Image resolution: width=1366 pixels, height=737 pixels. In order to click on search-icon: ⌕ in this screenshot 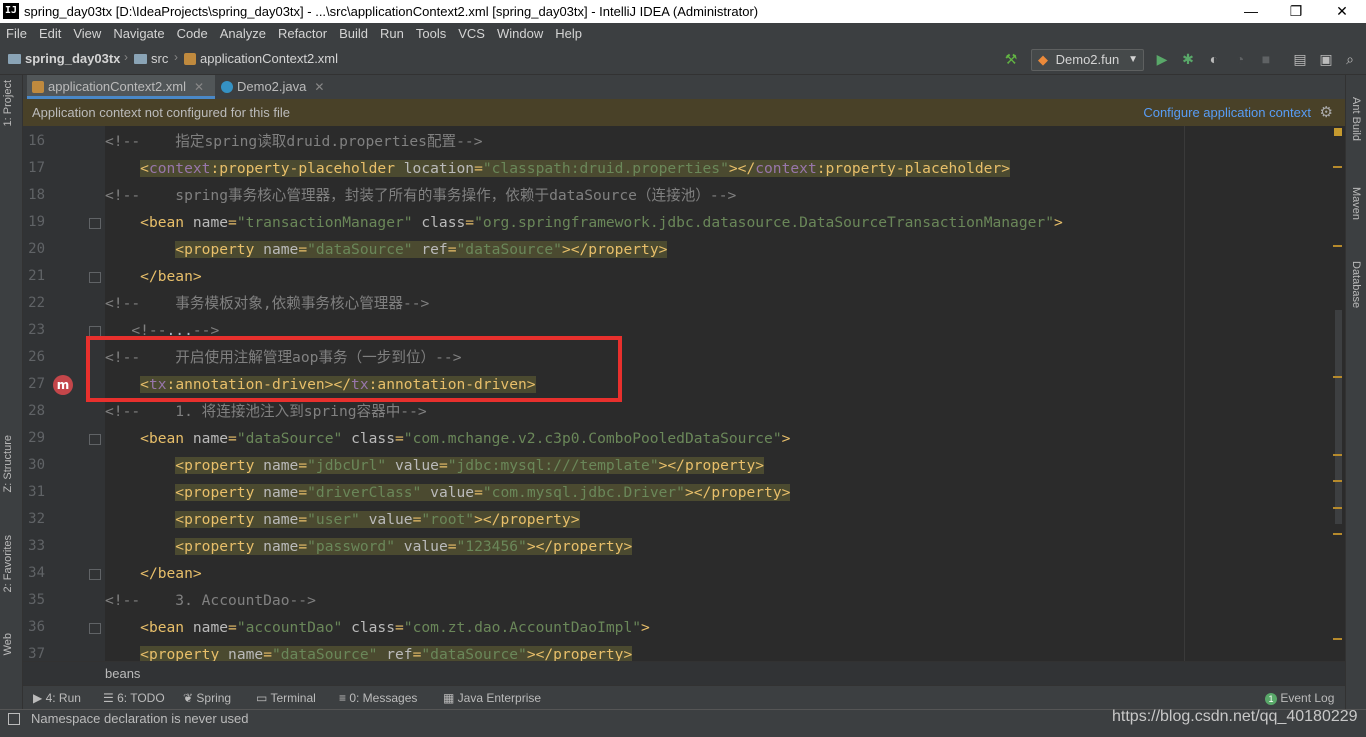, I will do `click(1350, 59)`.